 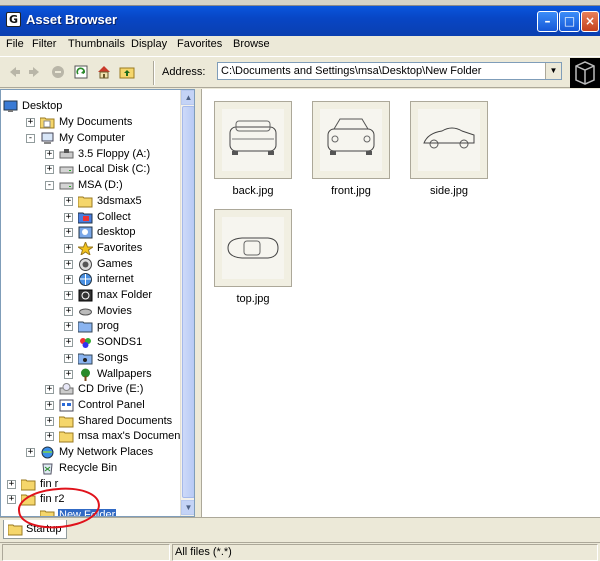 I want to click on forward-arrow-icon, so click(x=35, y=72).